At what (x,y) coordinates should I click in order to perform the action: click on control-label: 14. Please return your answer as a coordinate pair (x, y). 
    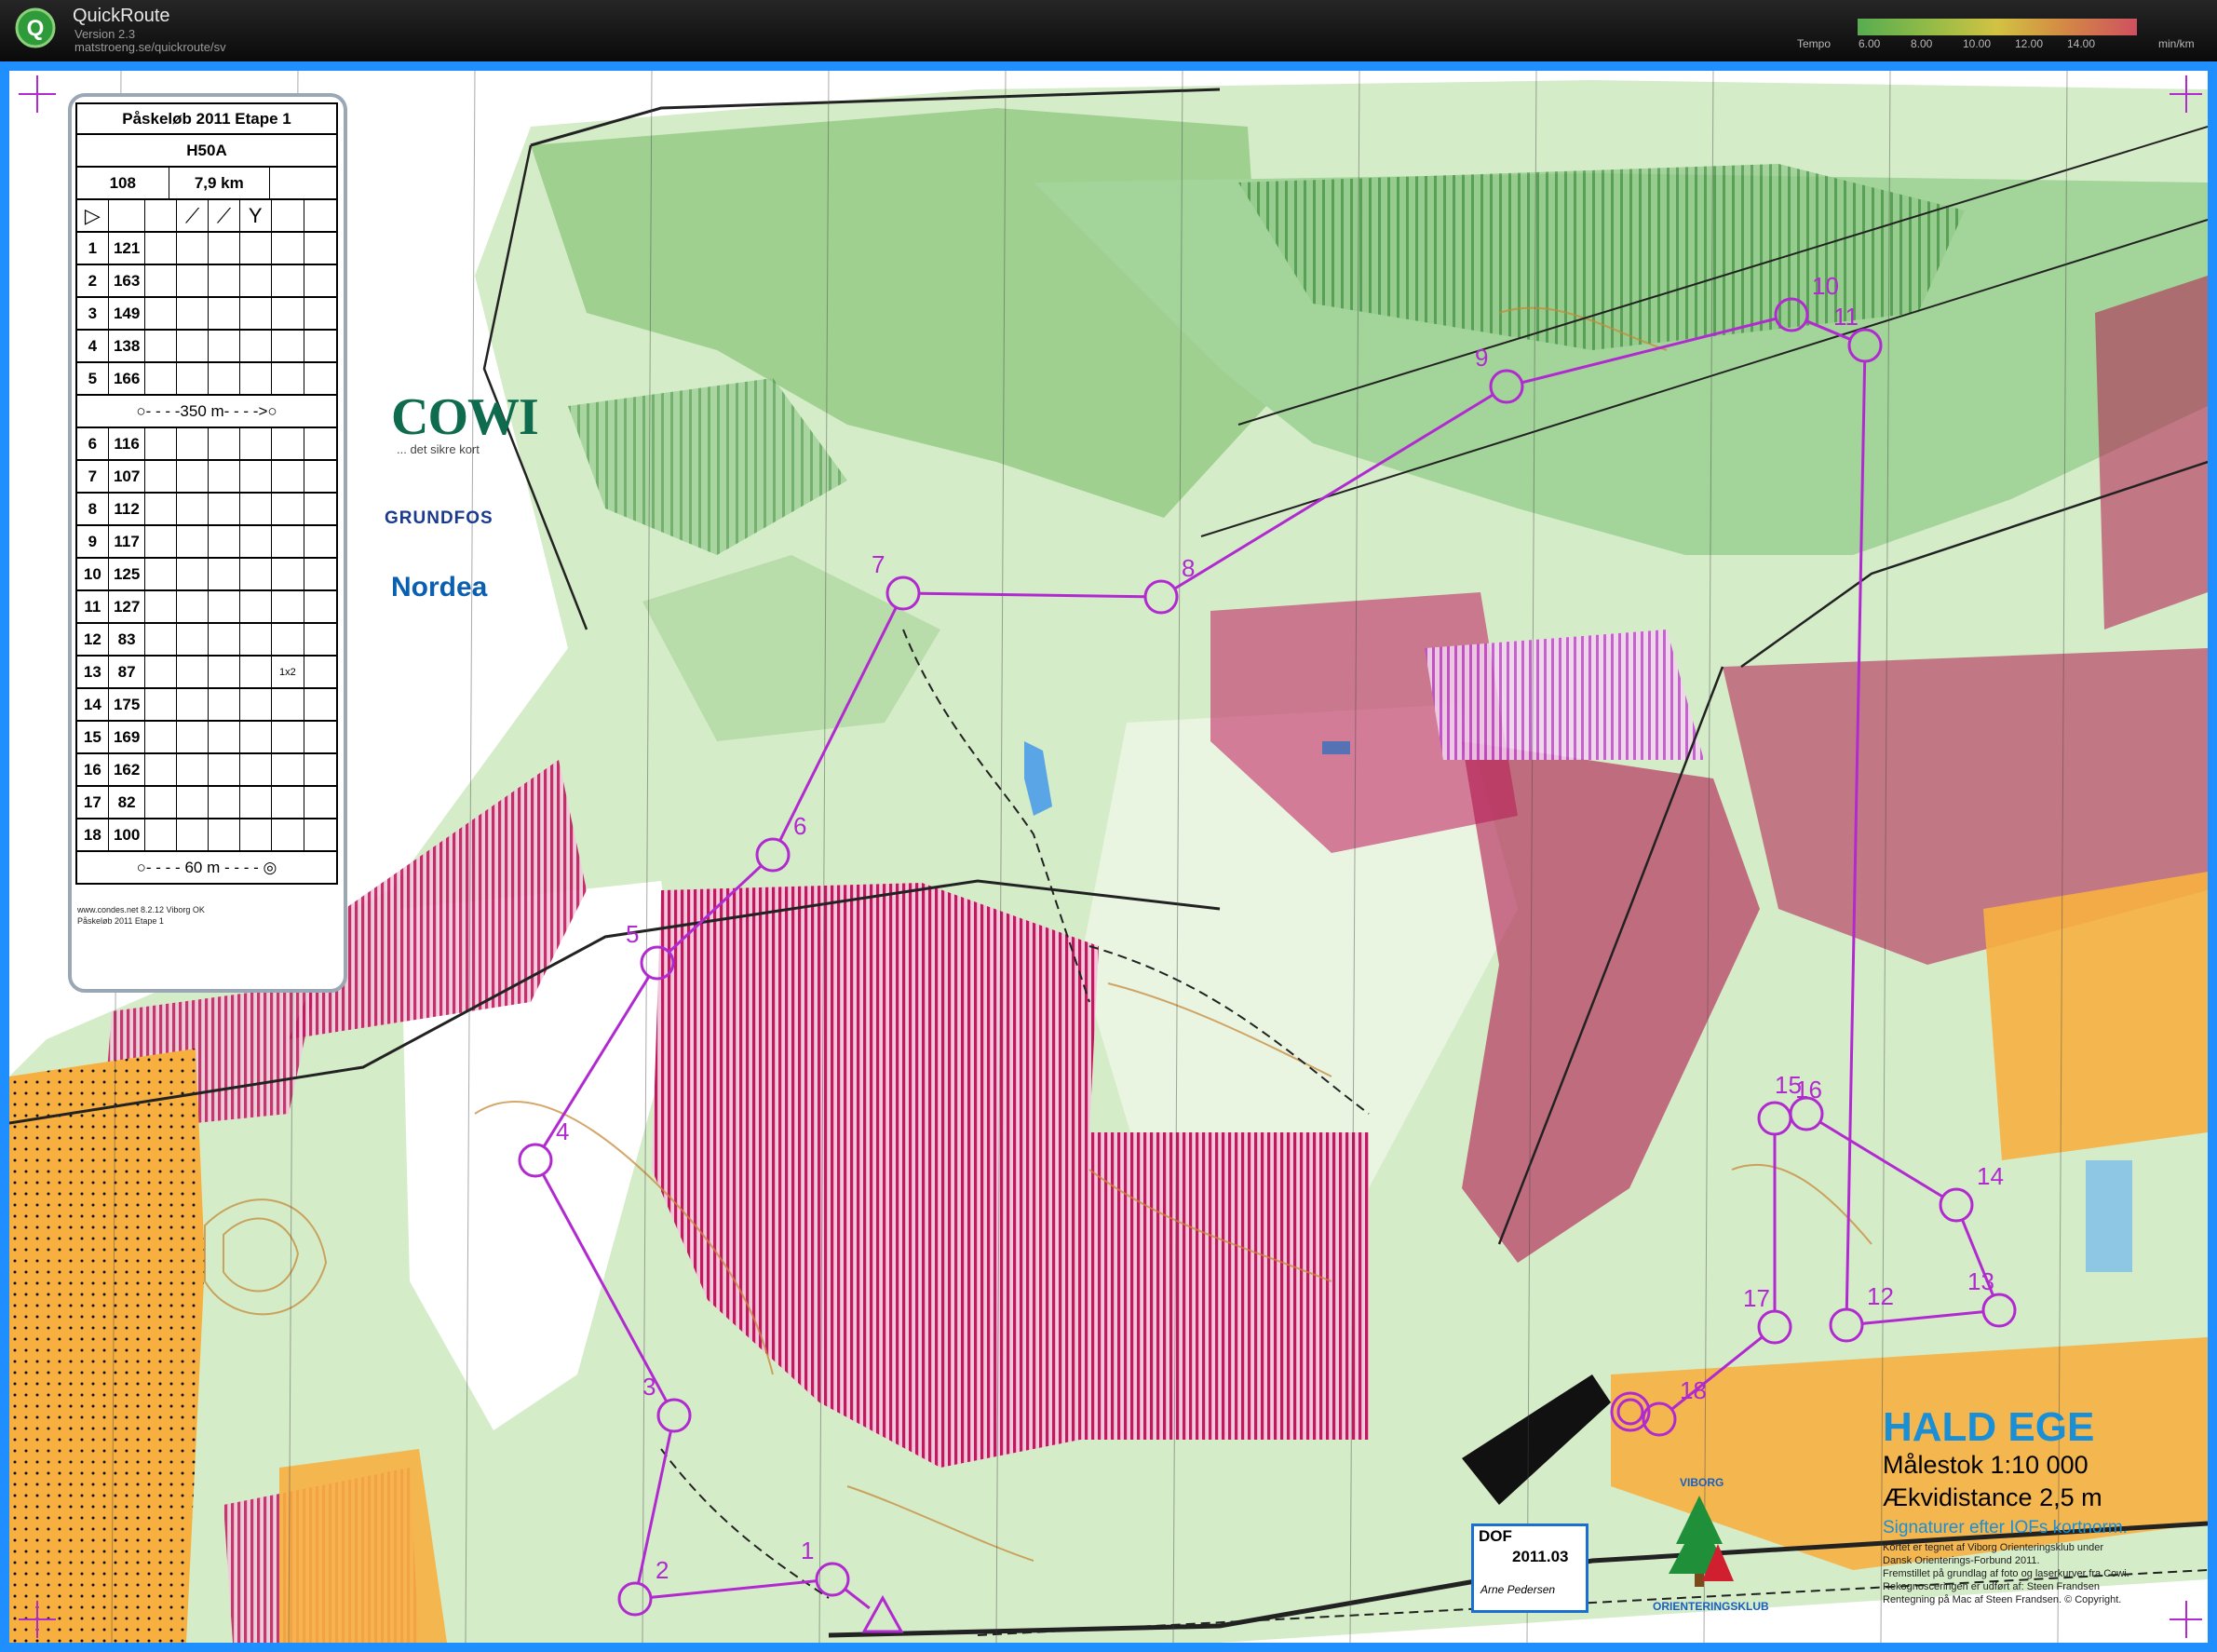
    Looking at the image, I should click on (1990, 1176).